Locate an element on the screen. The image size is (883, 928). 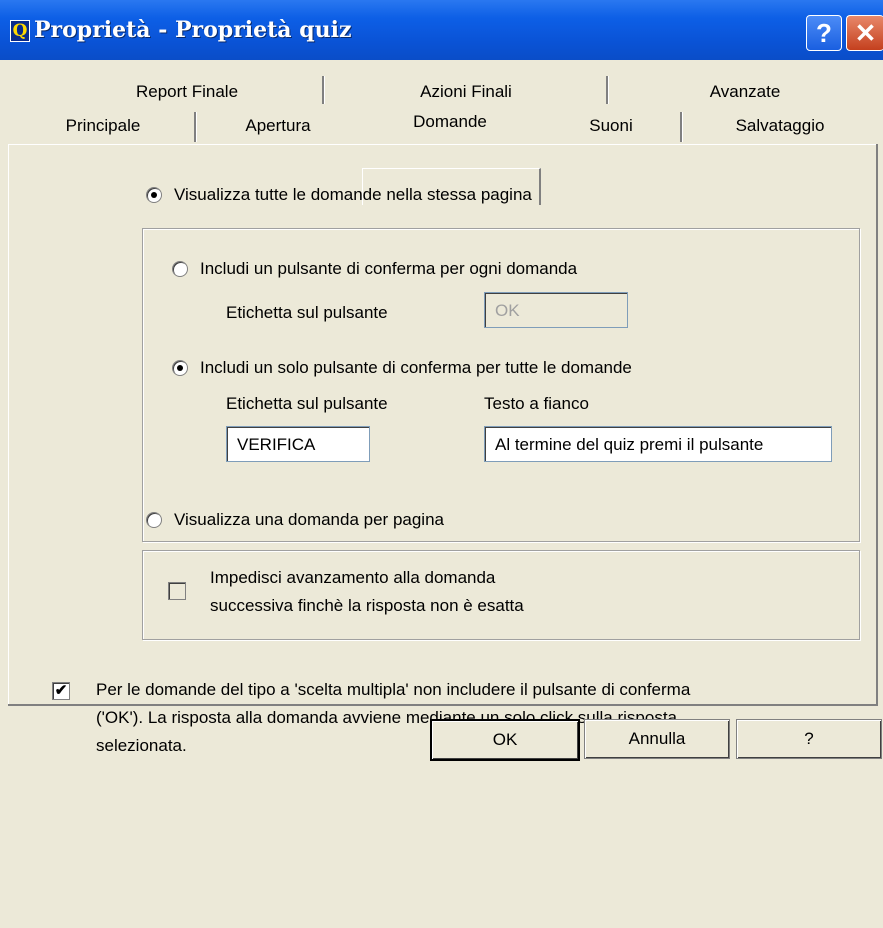
per-question-text-label: Etichetta sul pulsante is located at coordinates (307, 312).